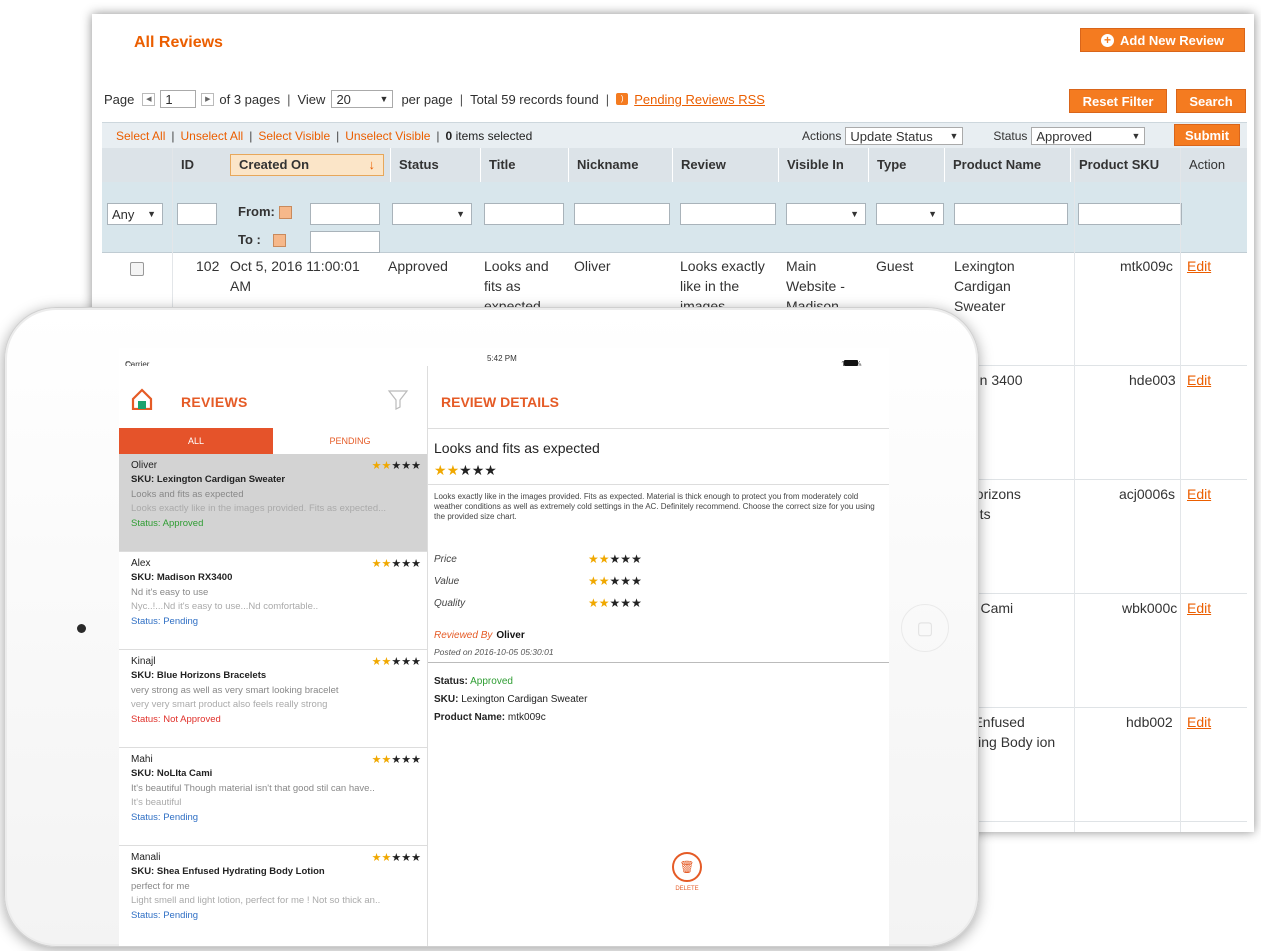  Describe the element at coordinates (490, 717) in the screenshot. I see `detail-product-name: Product Name: mtk009c` at that location.